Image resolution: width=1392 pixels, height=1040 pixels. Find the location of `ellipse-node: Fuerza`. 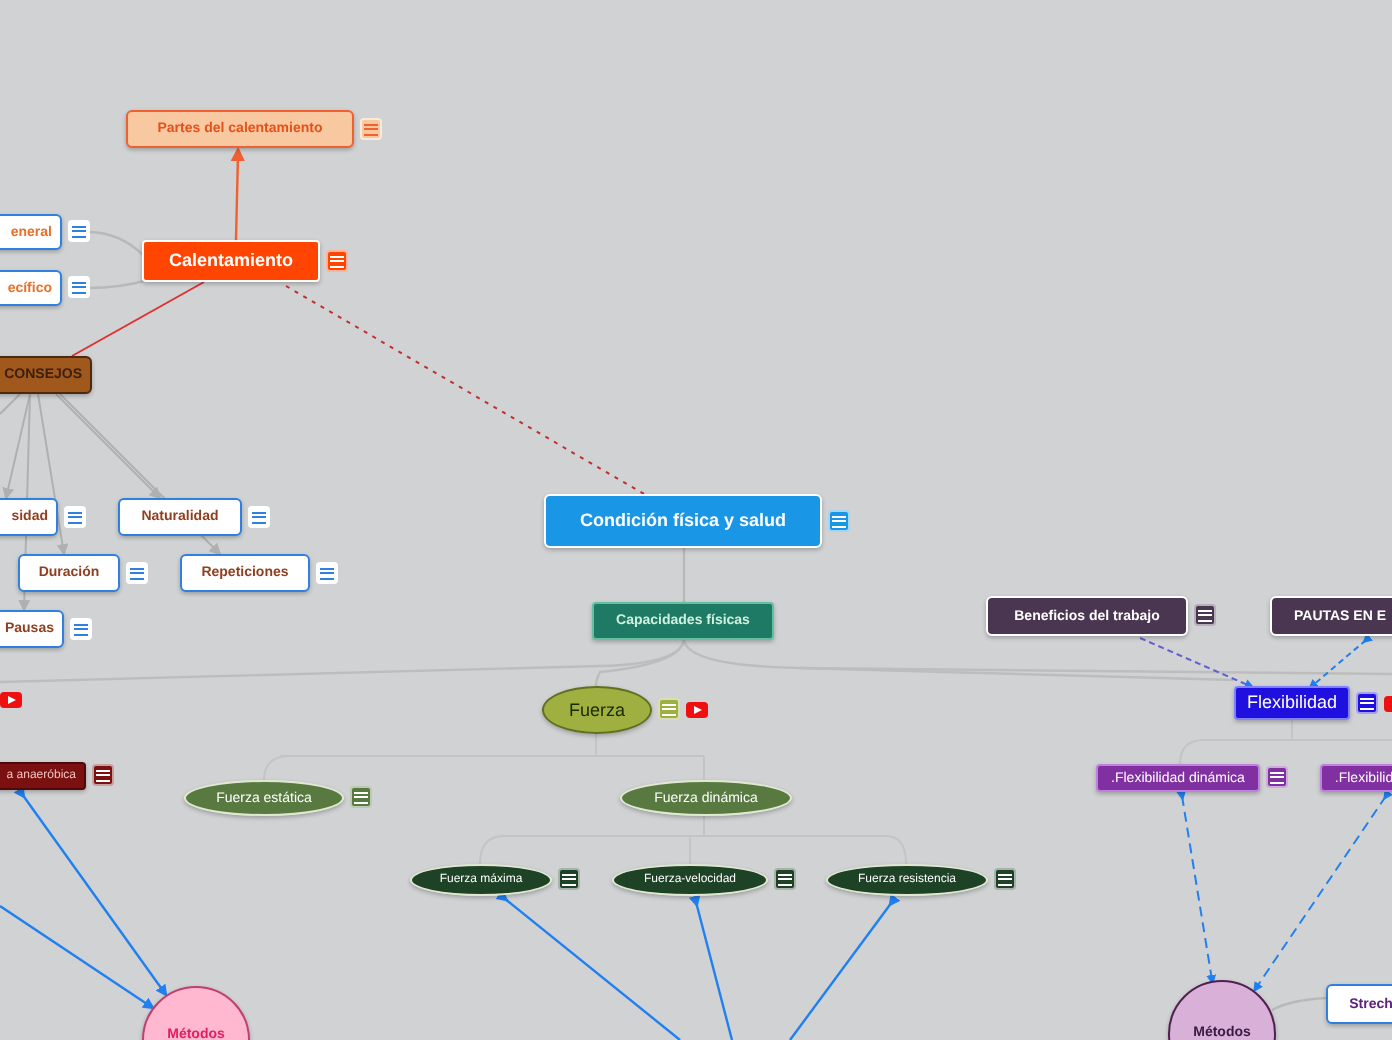

ellipse-node: Fuerza is located at coordinates (597, 710).